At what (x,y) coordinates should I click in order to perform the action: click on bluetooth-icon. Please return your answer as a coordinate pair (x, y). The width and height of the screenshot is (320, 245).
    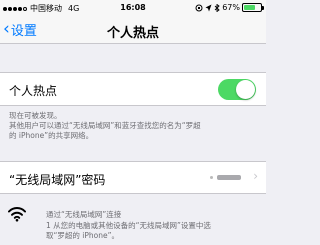
    Looking at the image, I should click on (217, 7).